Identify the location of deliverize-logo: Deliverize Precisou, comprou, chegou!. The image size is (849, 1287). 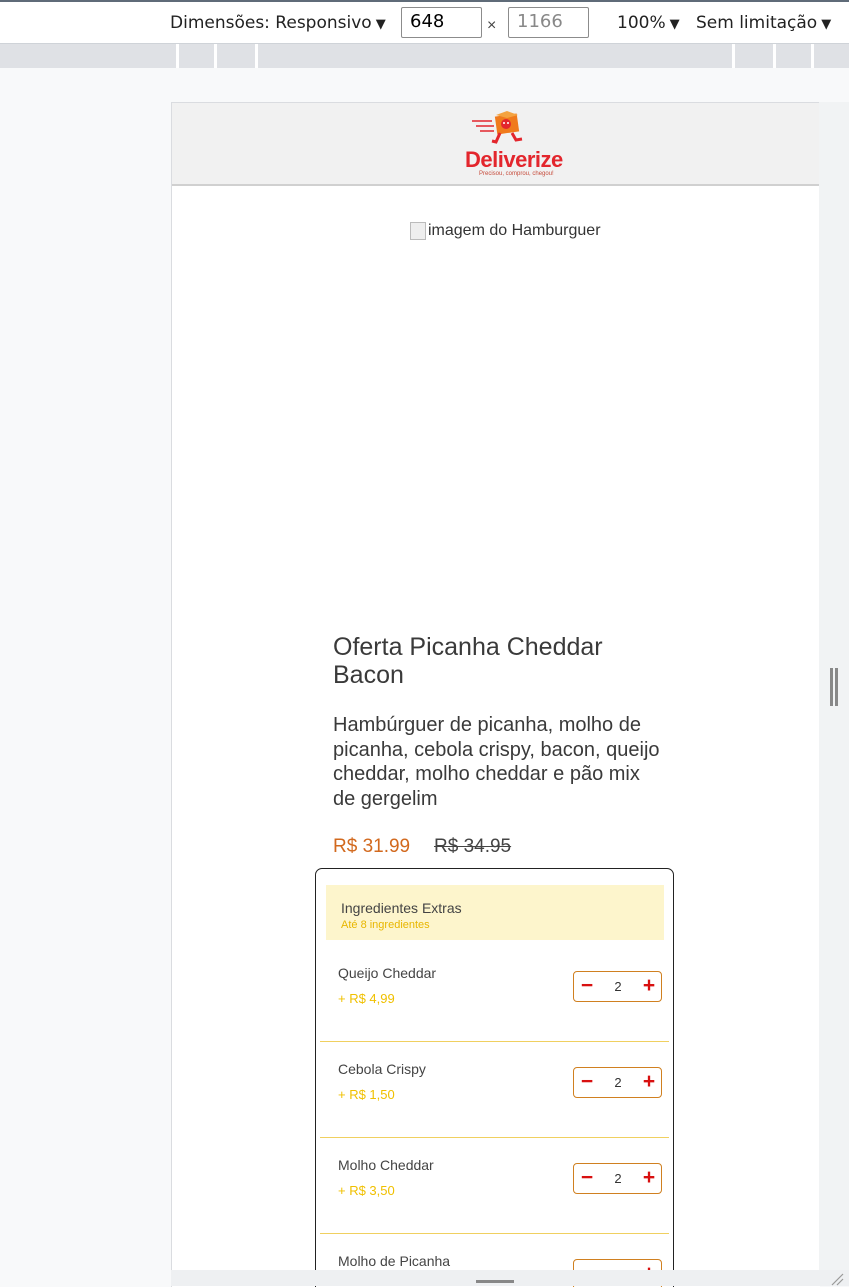
(517, 144).